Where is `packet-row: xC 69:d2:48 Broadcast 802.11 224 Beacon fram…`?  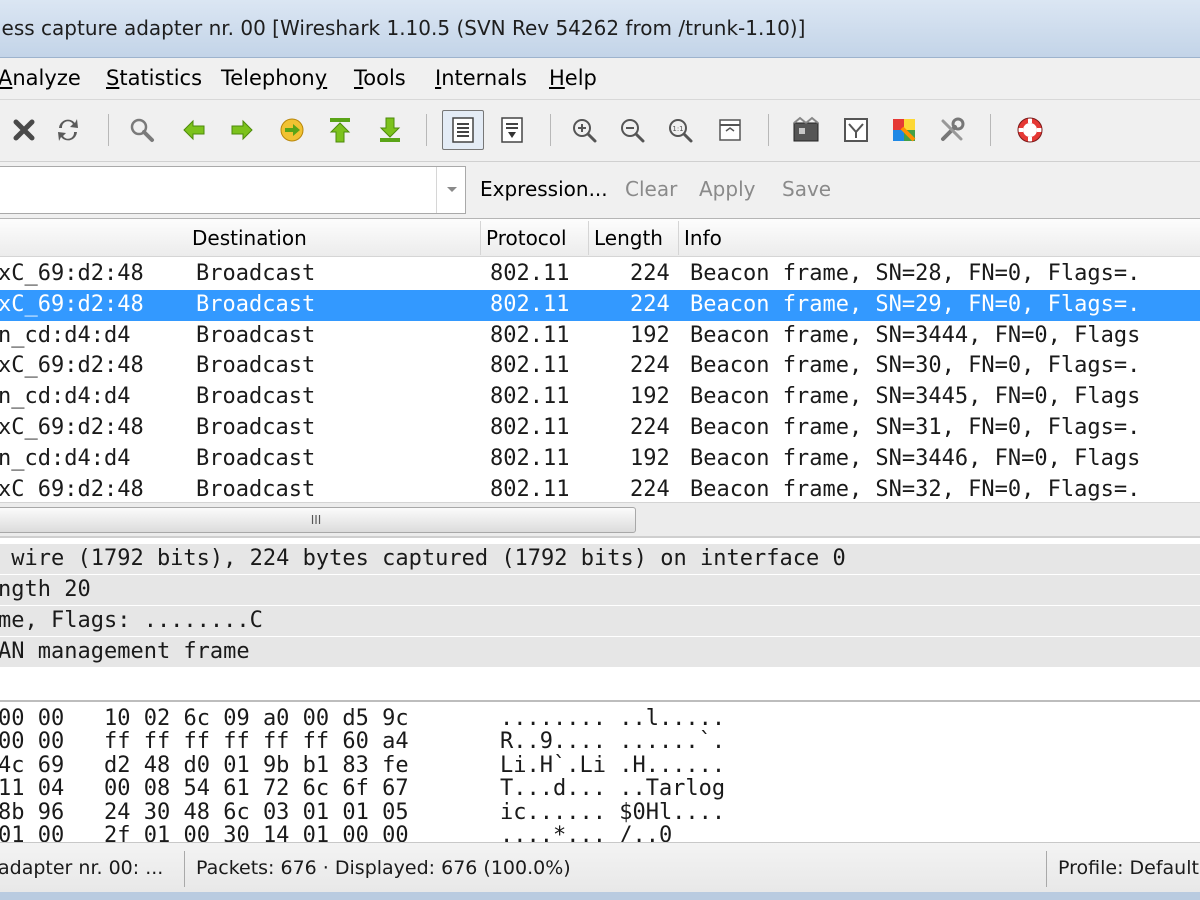
packet-row: xC 69:d2:48 Broadcast 802.11 224 Beacon fram… is located at coordinates (600, 490).